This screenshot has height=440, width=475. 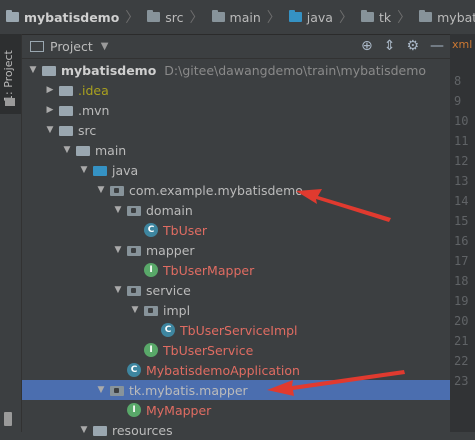 What do you see at coordinates (236, 90) in the screenshot?
I see `tree-row: ▶ .idea` at bounding box center [236, 90].